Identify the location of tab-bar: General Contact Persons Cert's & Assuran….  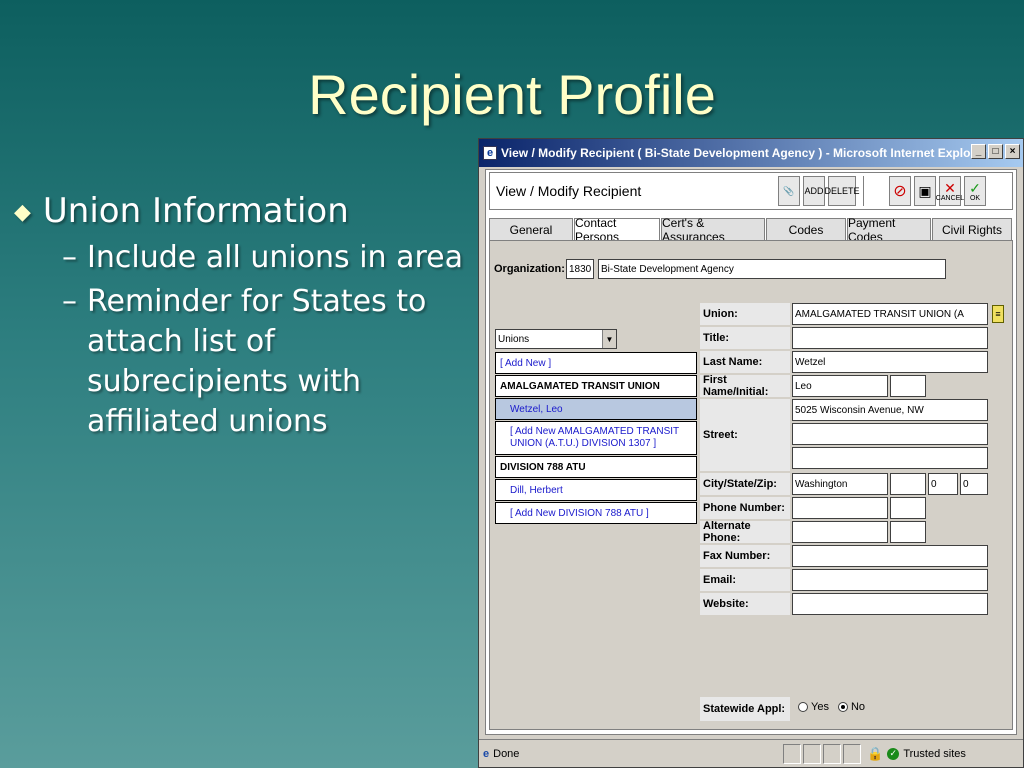
(751, 230).